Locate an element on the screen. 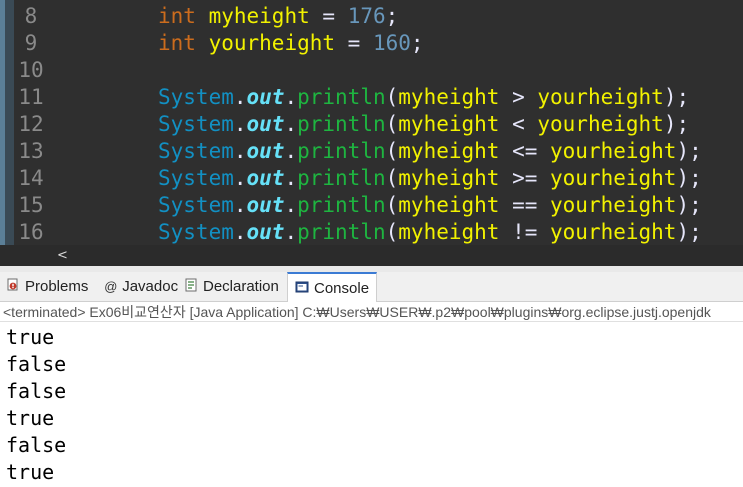  tab-declaration: Declaration is located at coordinates (231, 286).